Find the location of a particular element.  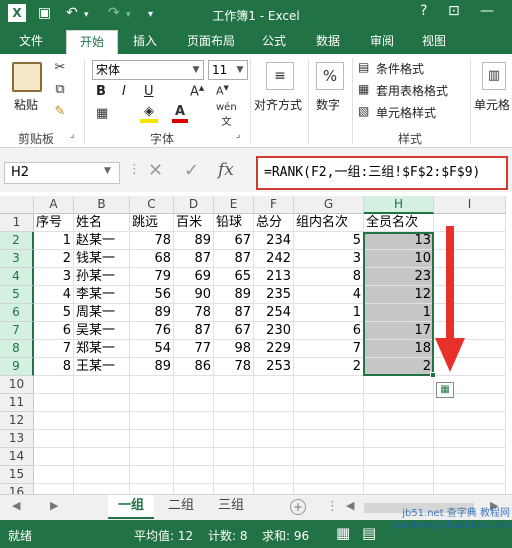

table-cell: 3 is located at coordinates (329, 259).